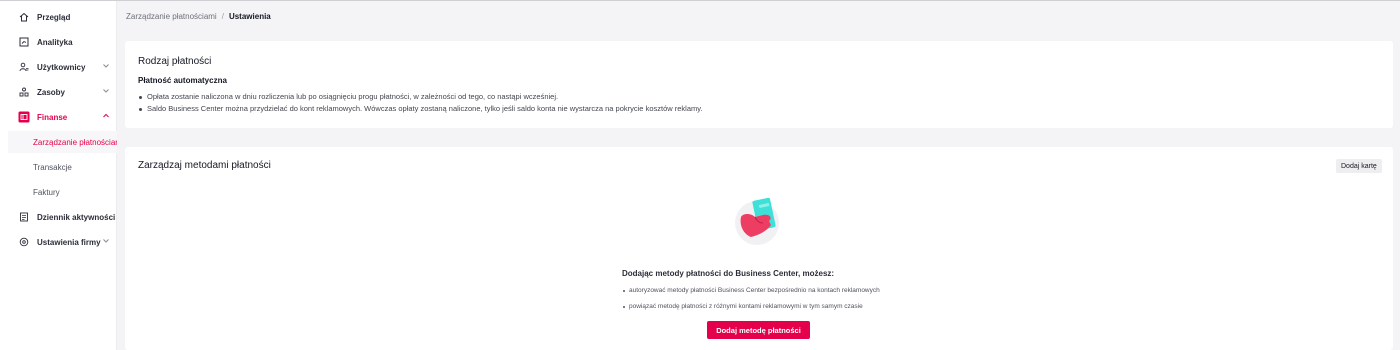 The height and width of the screenshot is (350, 1400). I want to click on sidebar-subitem-invoices: Faktury, so click(62, 192).